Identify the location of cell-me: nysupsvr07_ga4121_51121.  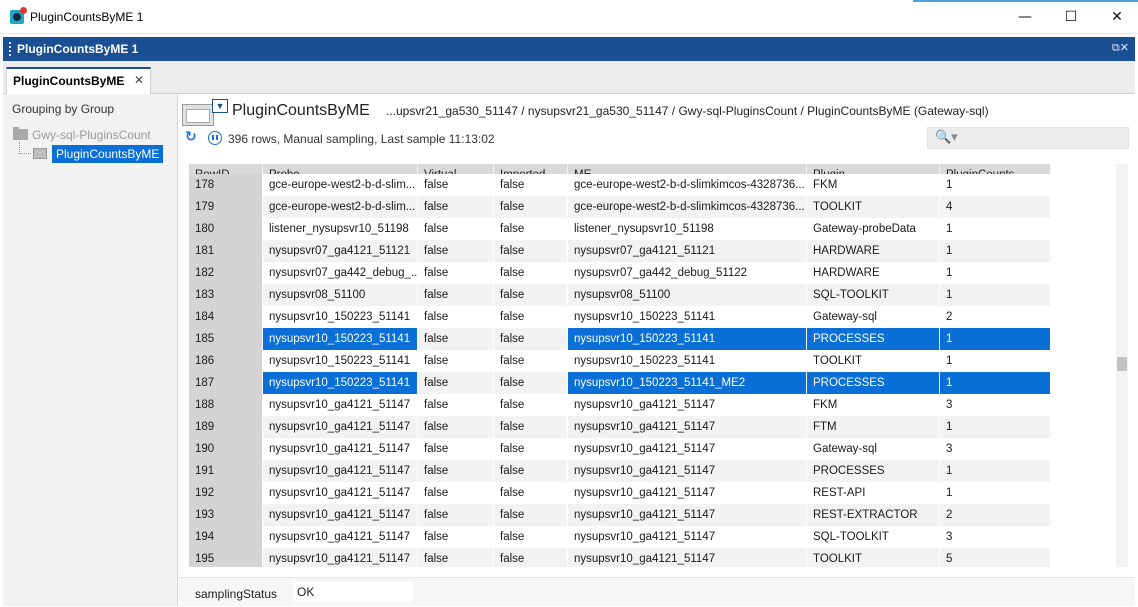
(687, 251).